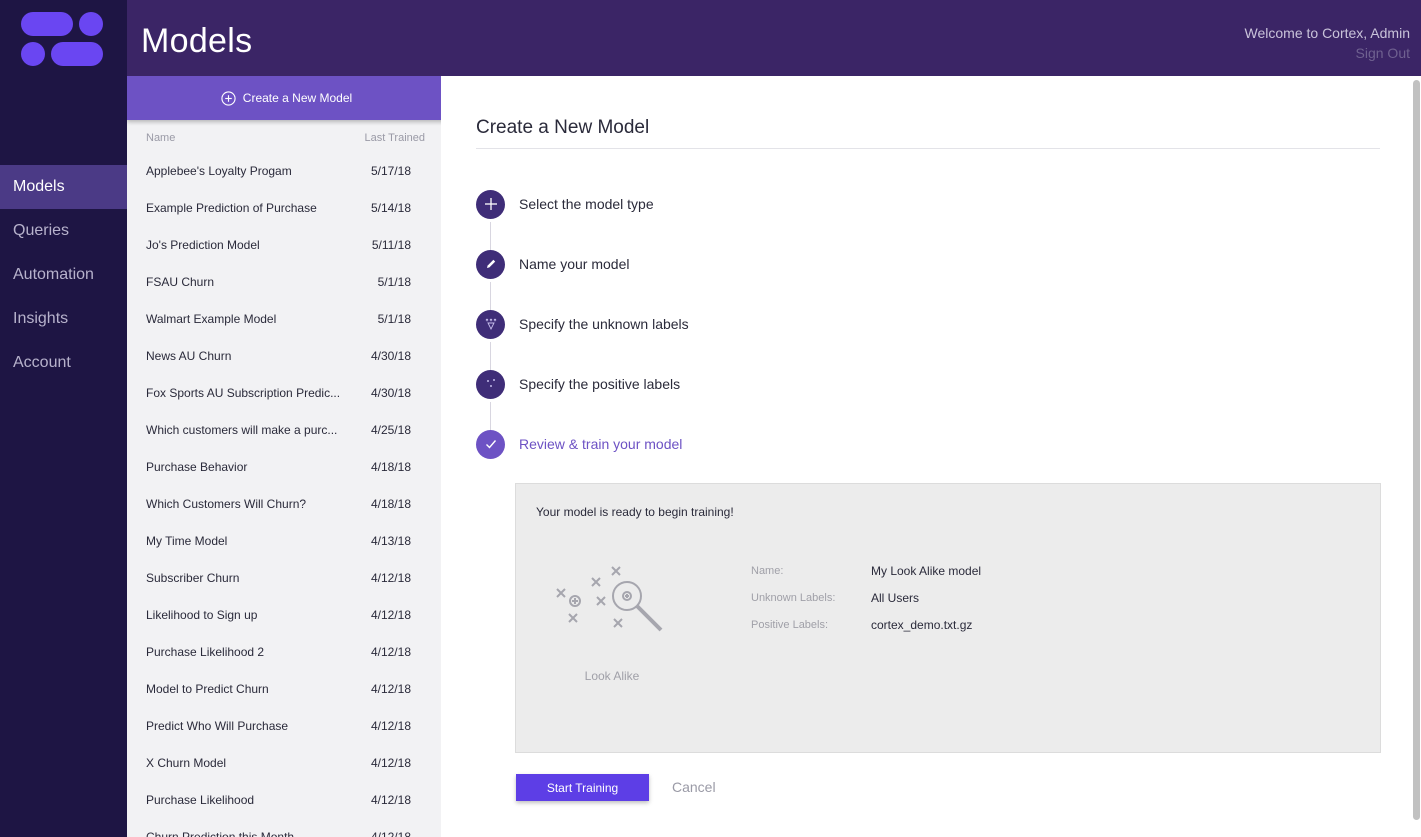 The image size is (1421, 837). I want to click on model-list-item: Purchase Likelihood 4/12/18, so click(284, 799).